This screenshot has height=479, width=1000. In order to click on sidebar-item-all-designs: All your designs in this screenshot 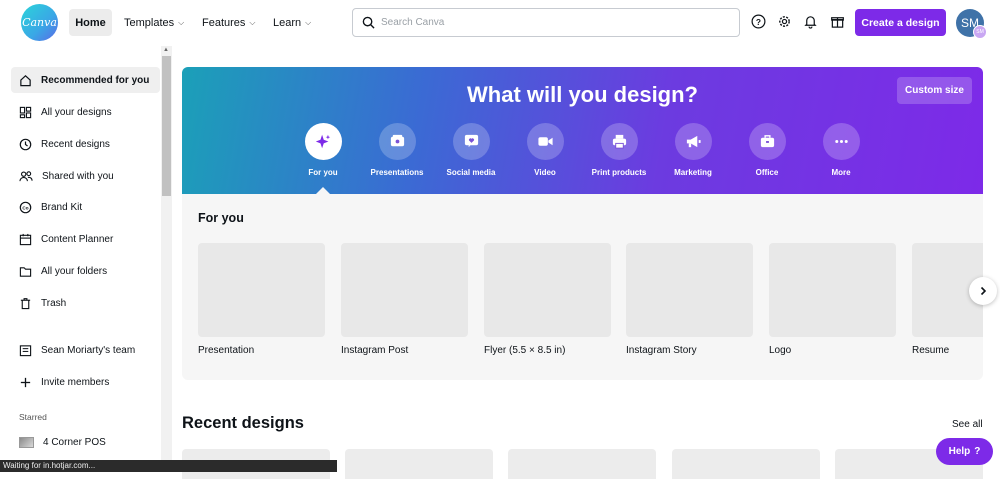, I will do `click(85, 112)`.